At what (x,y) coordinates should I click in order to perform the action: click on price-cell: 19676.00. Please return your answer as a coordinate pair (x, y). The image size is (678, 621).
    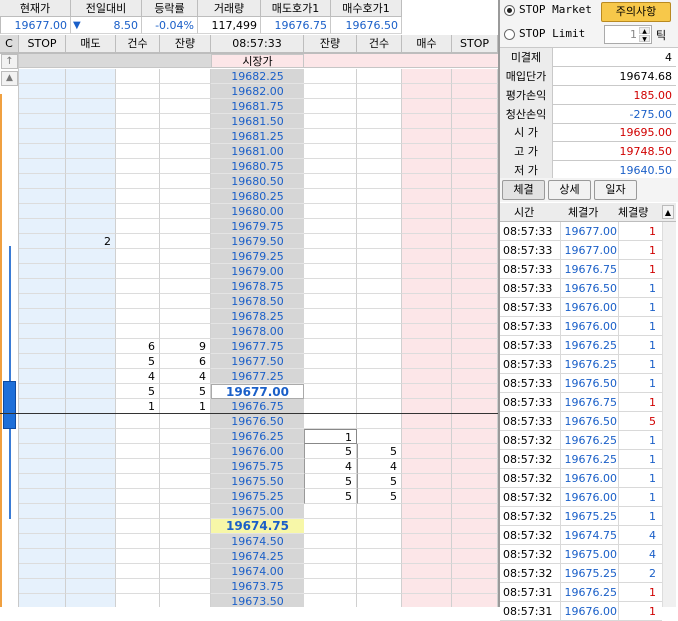
    Looking at the image, I should click on (257, 451).